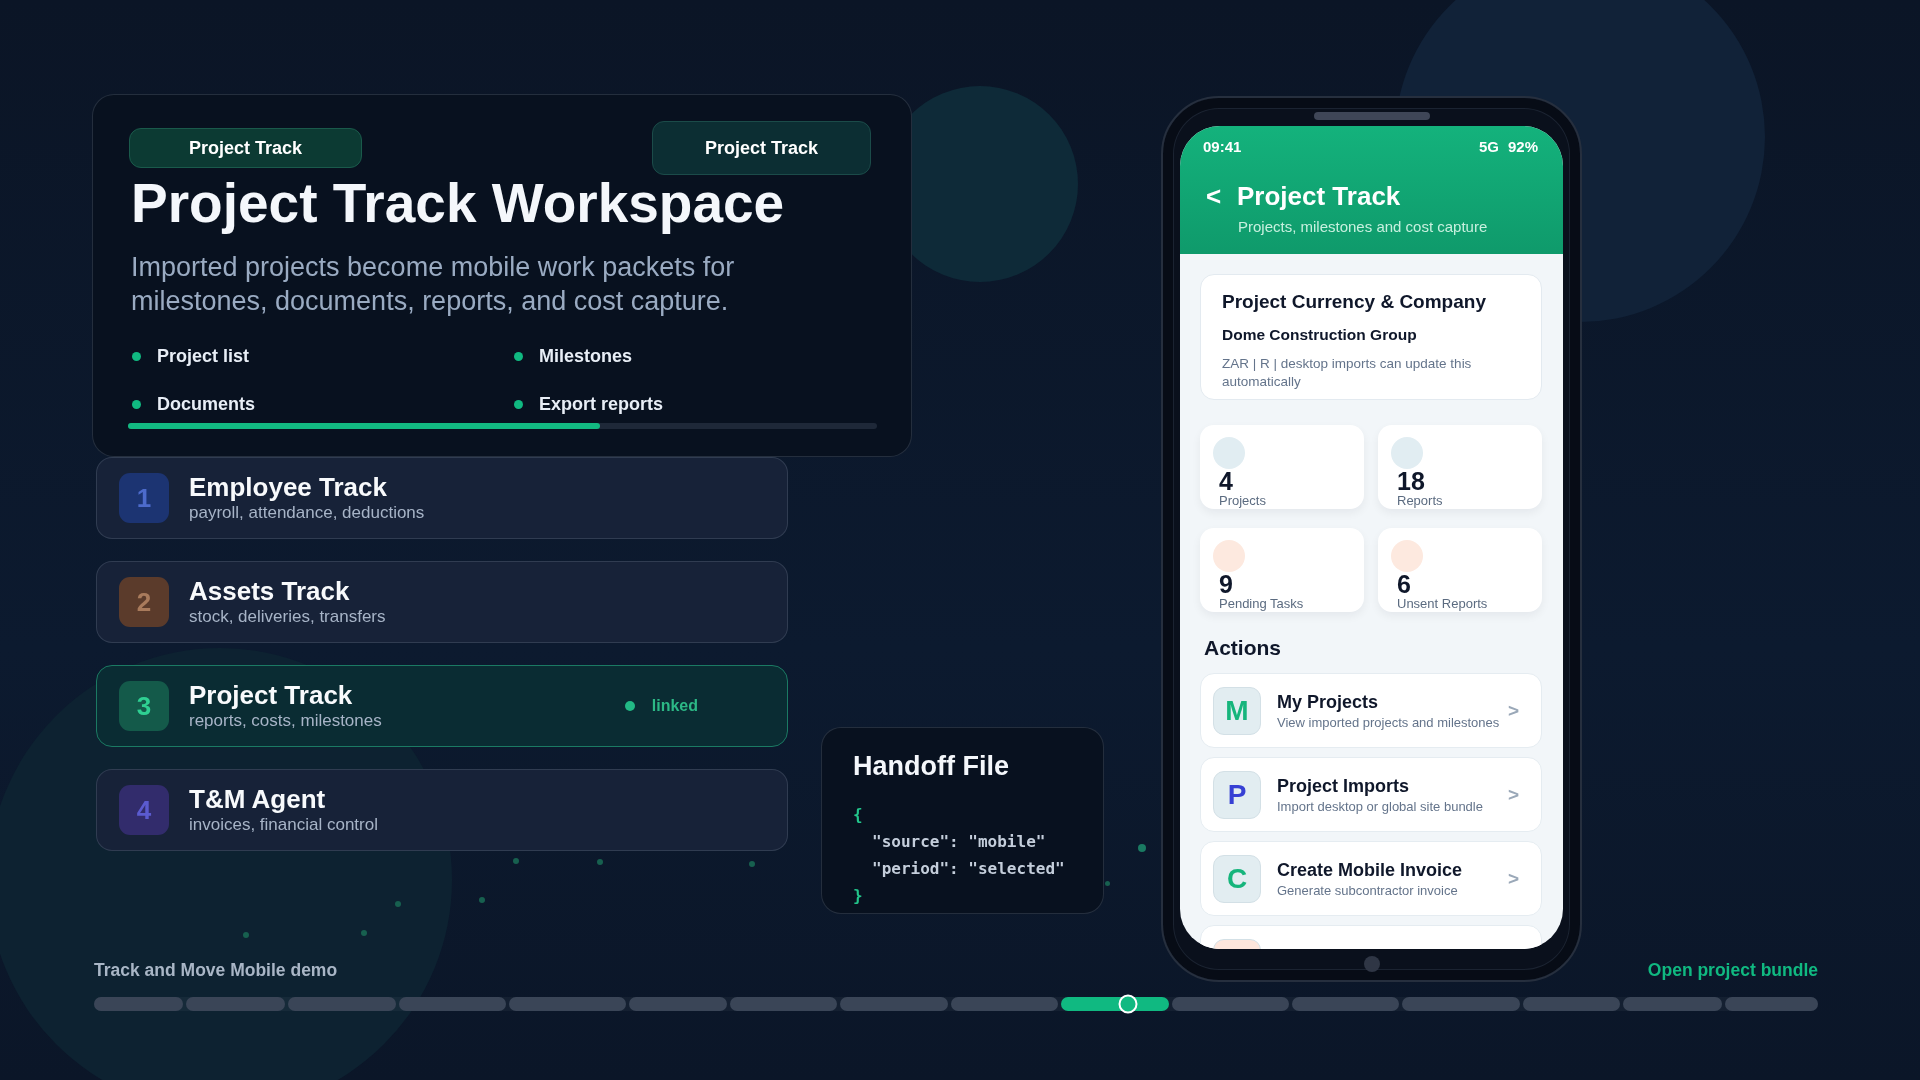 The image size is (1920, 1080). I want to click on step-number: 2, so click(144, 602).